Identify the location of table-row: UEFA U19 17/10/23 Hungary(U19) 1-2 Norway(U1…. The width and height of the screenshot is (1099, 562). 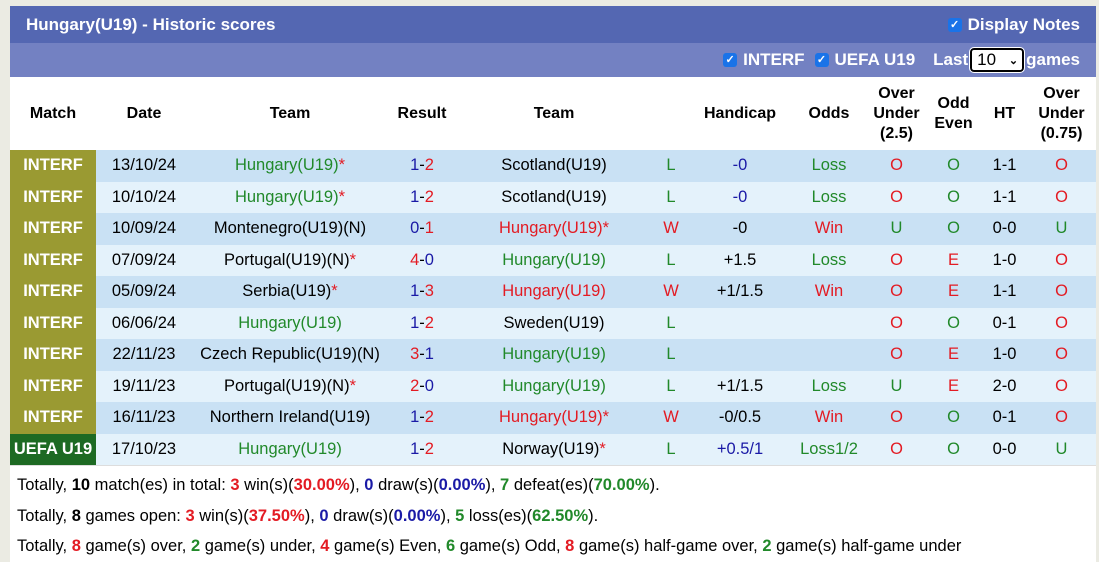
(553, 449).